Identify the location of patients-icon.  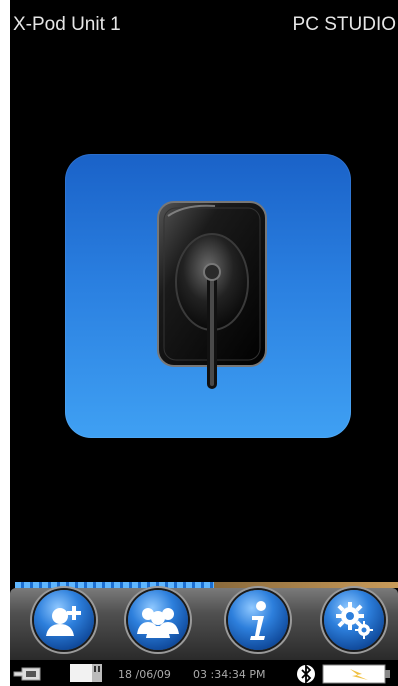
(158, 623).